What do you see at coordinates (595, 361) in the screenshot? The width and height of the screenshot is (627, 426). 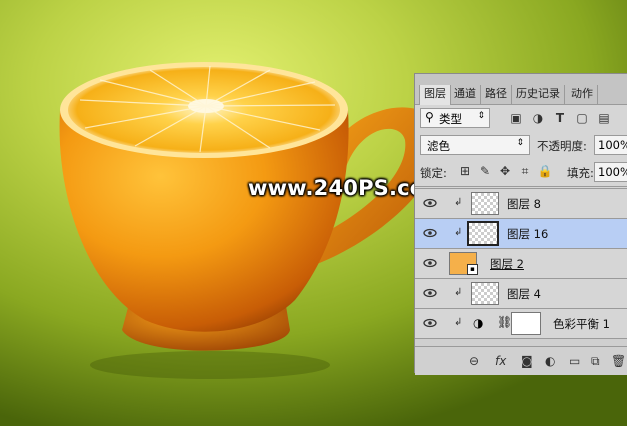 I see `new-layer-icon: ⧉` at bounding box center [595, 361].